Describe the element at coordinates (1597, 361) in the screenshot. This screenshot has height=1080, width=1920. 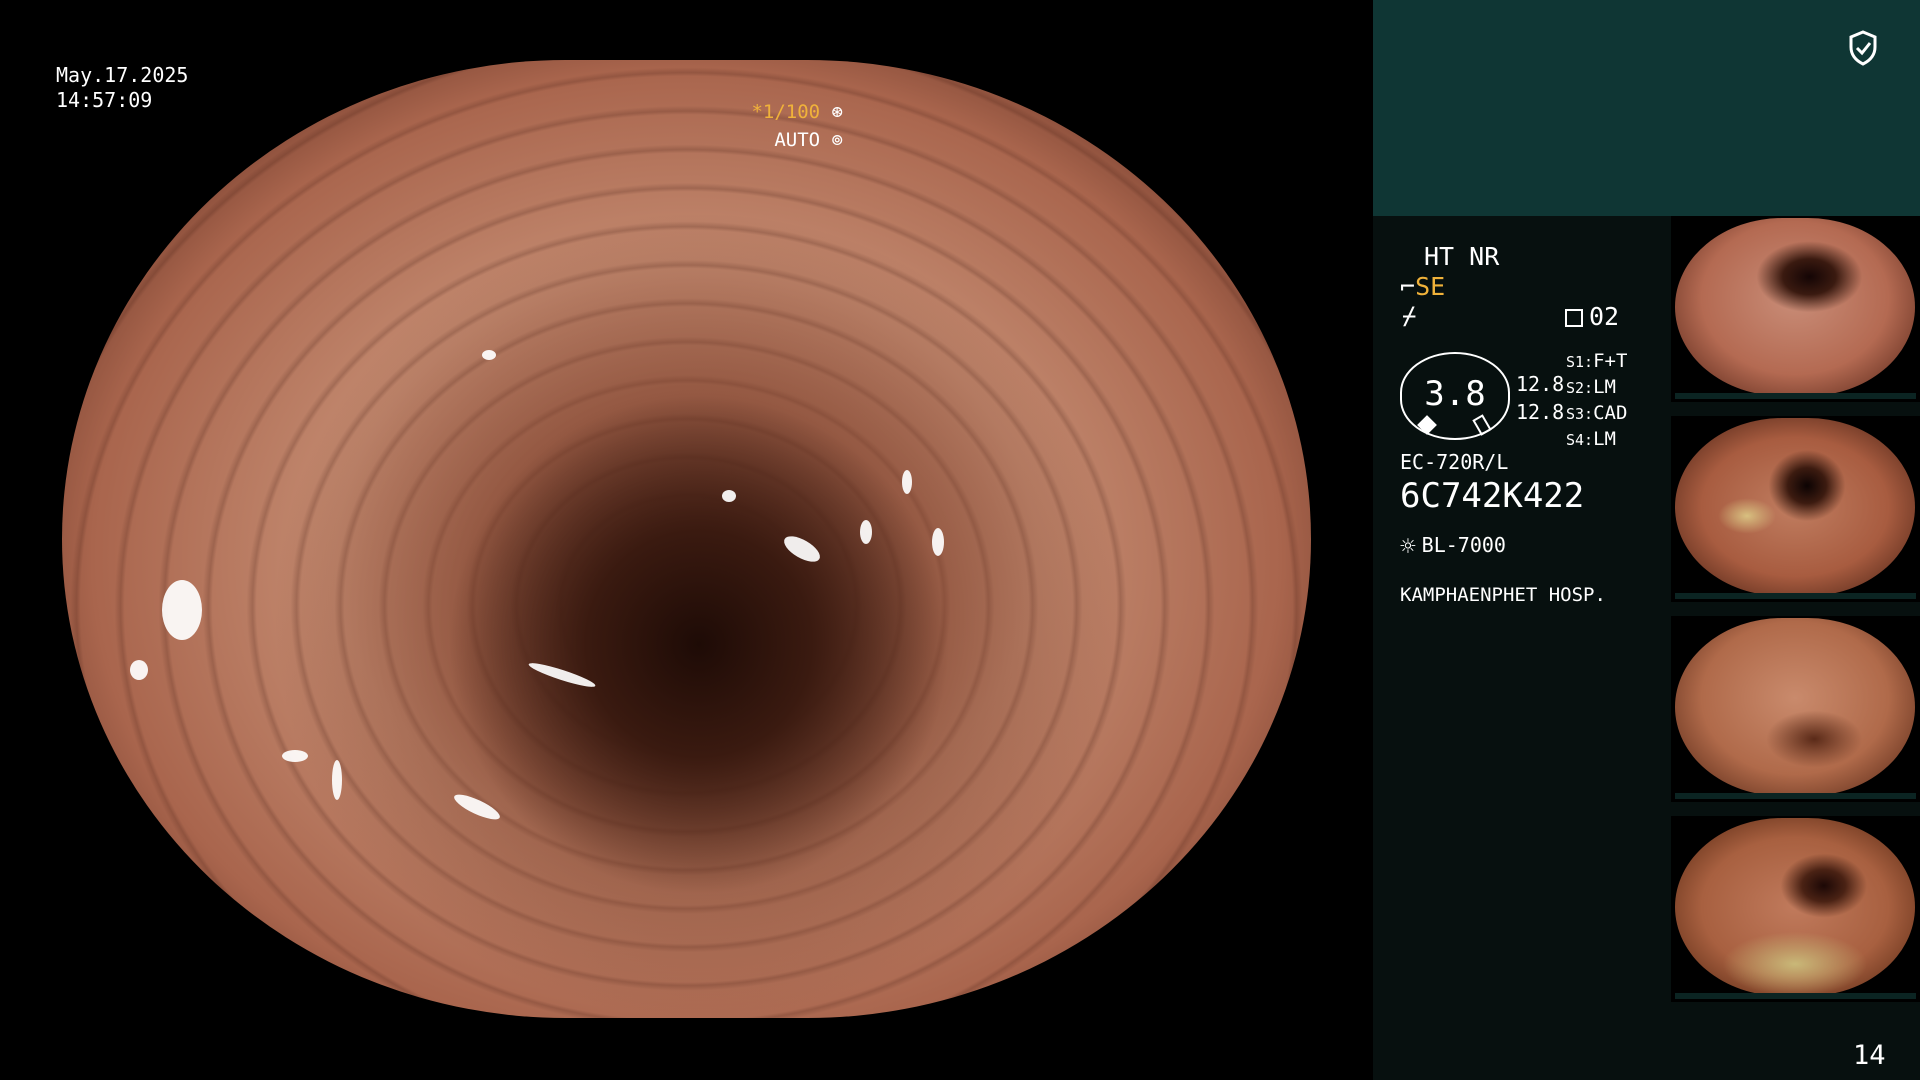
I see `setting-row: S1:F+T` at that location.